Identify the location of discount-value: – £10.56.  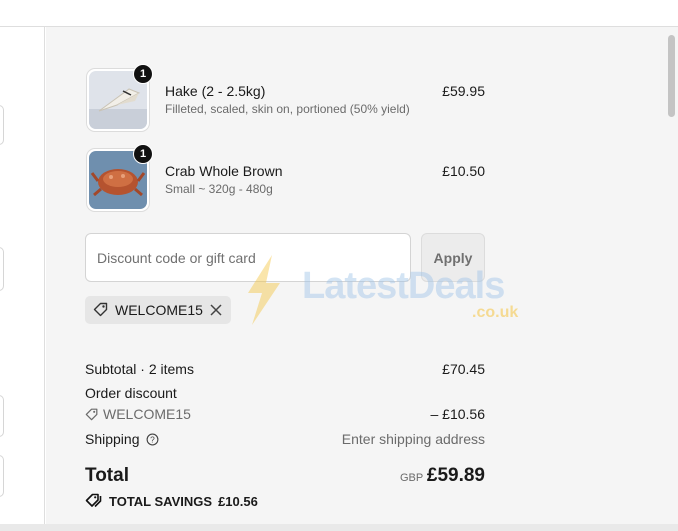
(458, 414).